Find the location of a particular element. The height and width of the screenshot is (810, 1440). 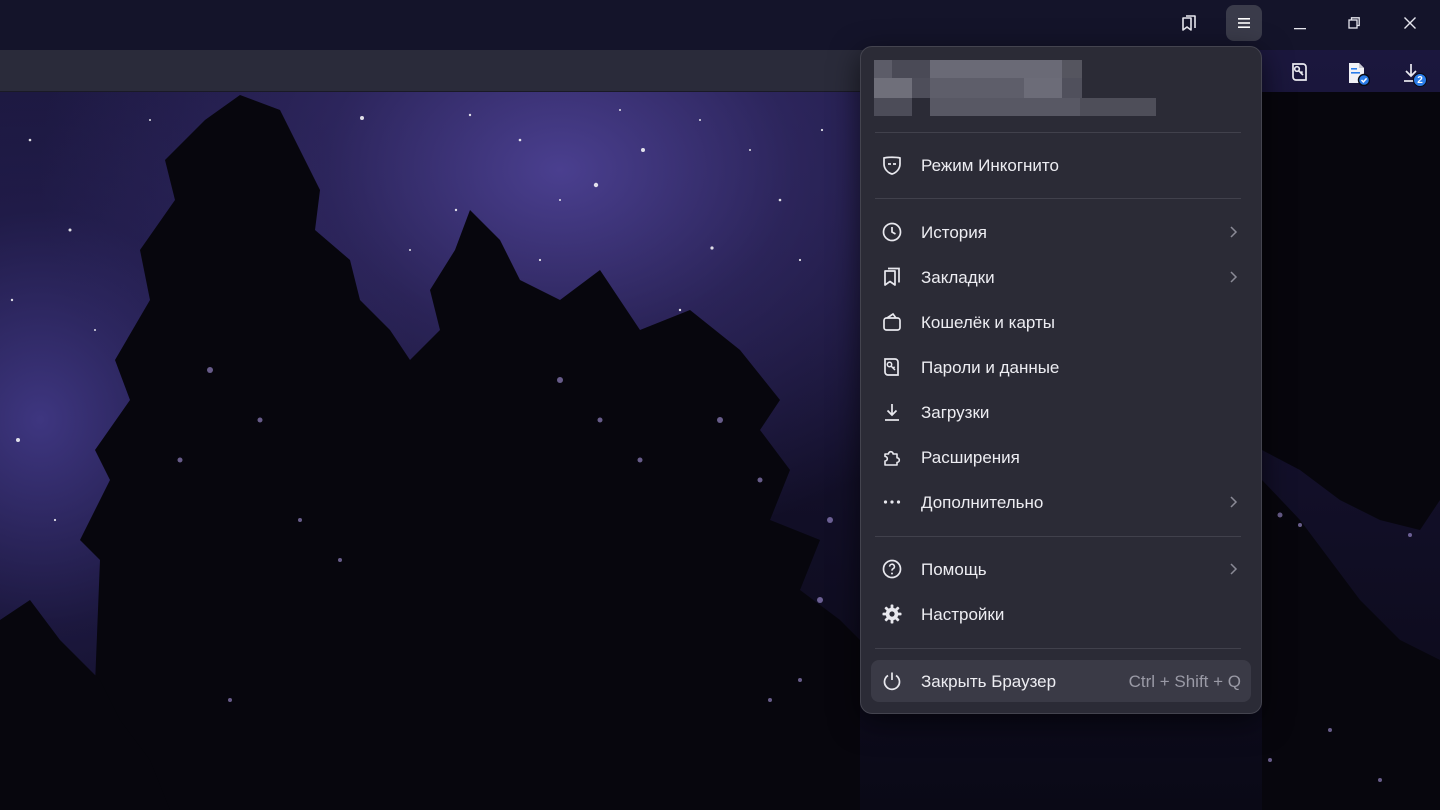

menu-item-label: Кошелёк и карты is located at coordinates (988, 322).